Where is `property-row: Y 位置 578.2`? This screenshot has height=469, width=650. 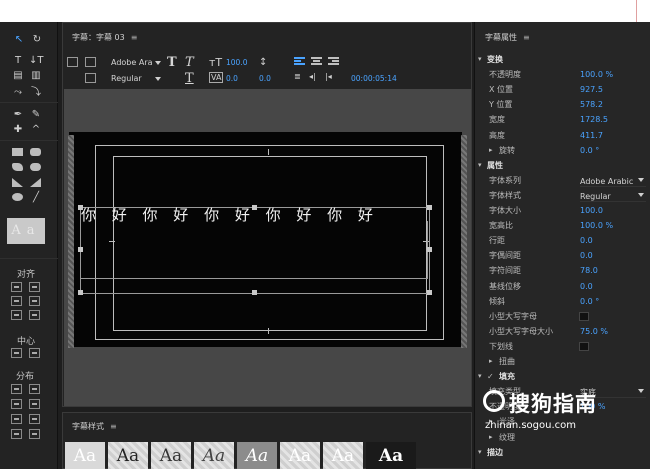
property-row: Y 位置 578.2 is located at coordinates (562, 104).